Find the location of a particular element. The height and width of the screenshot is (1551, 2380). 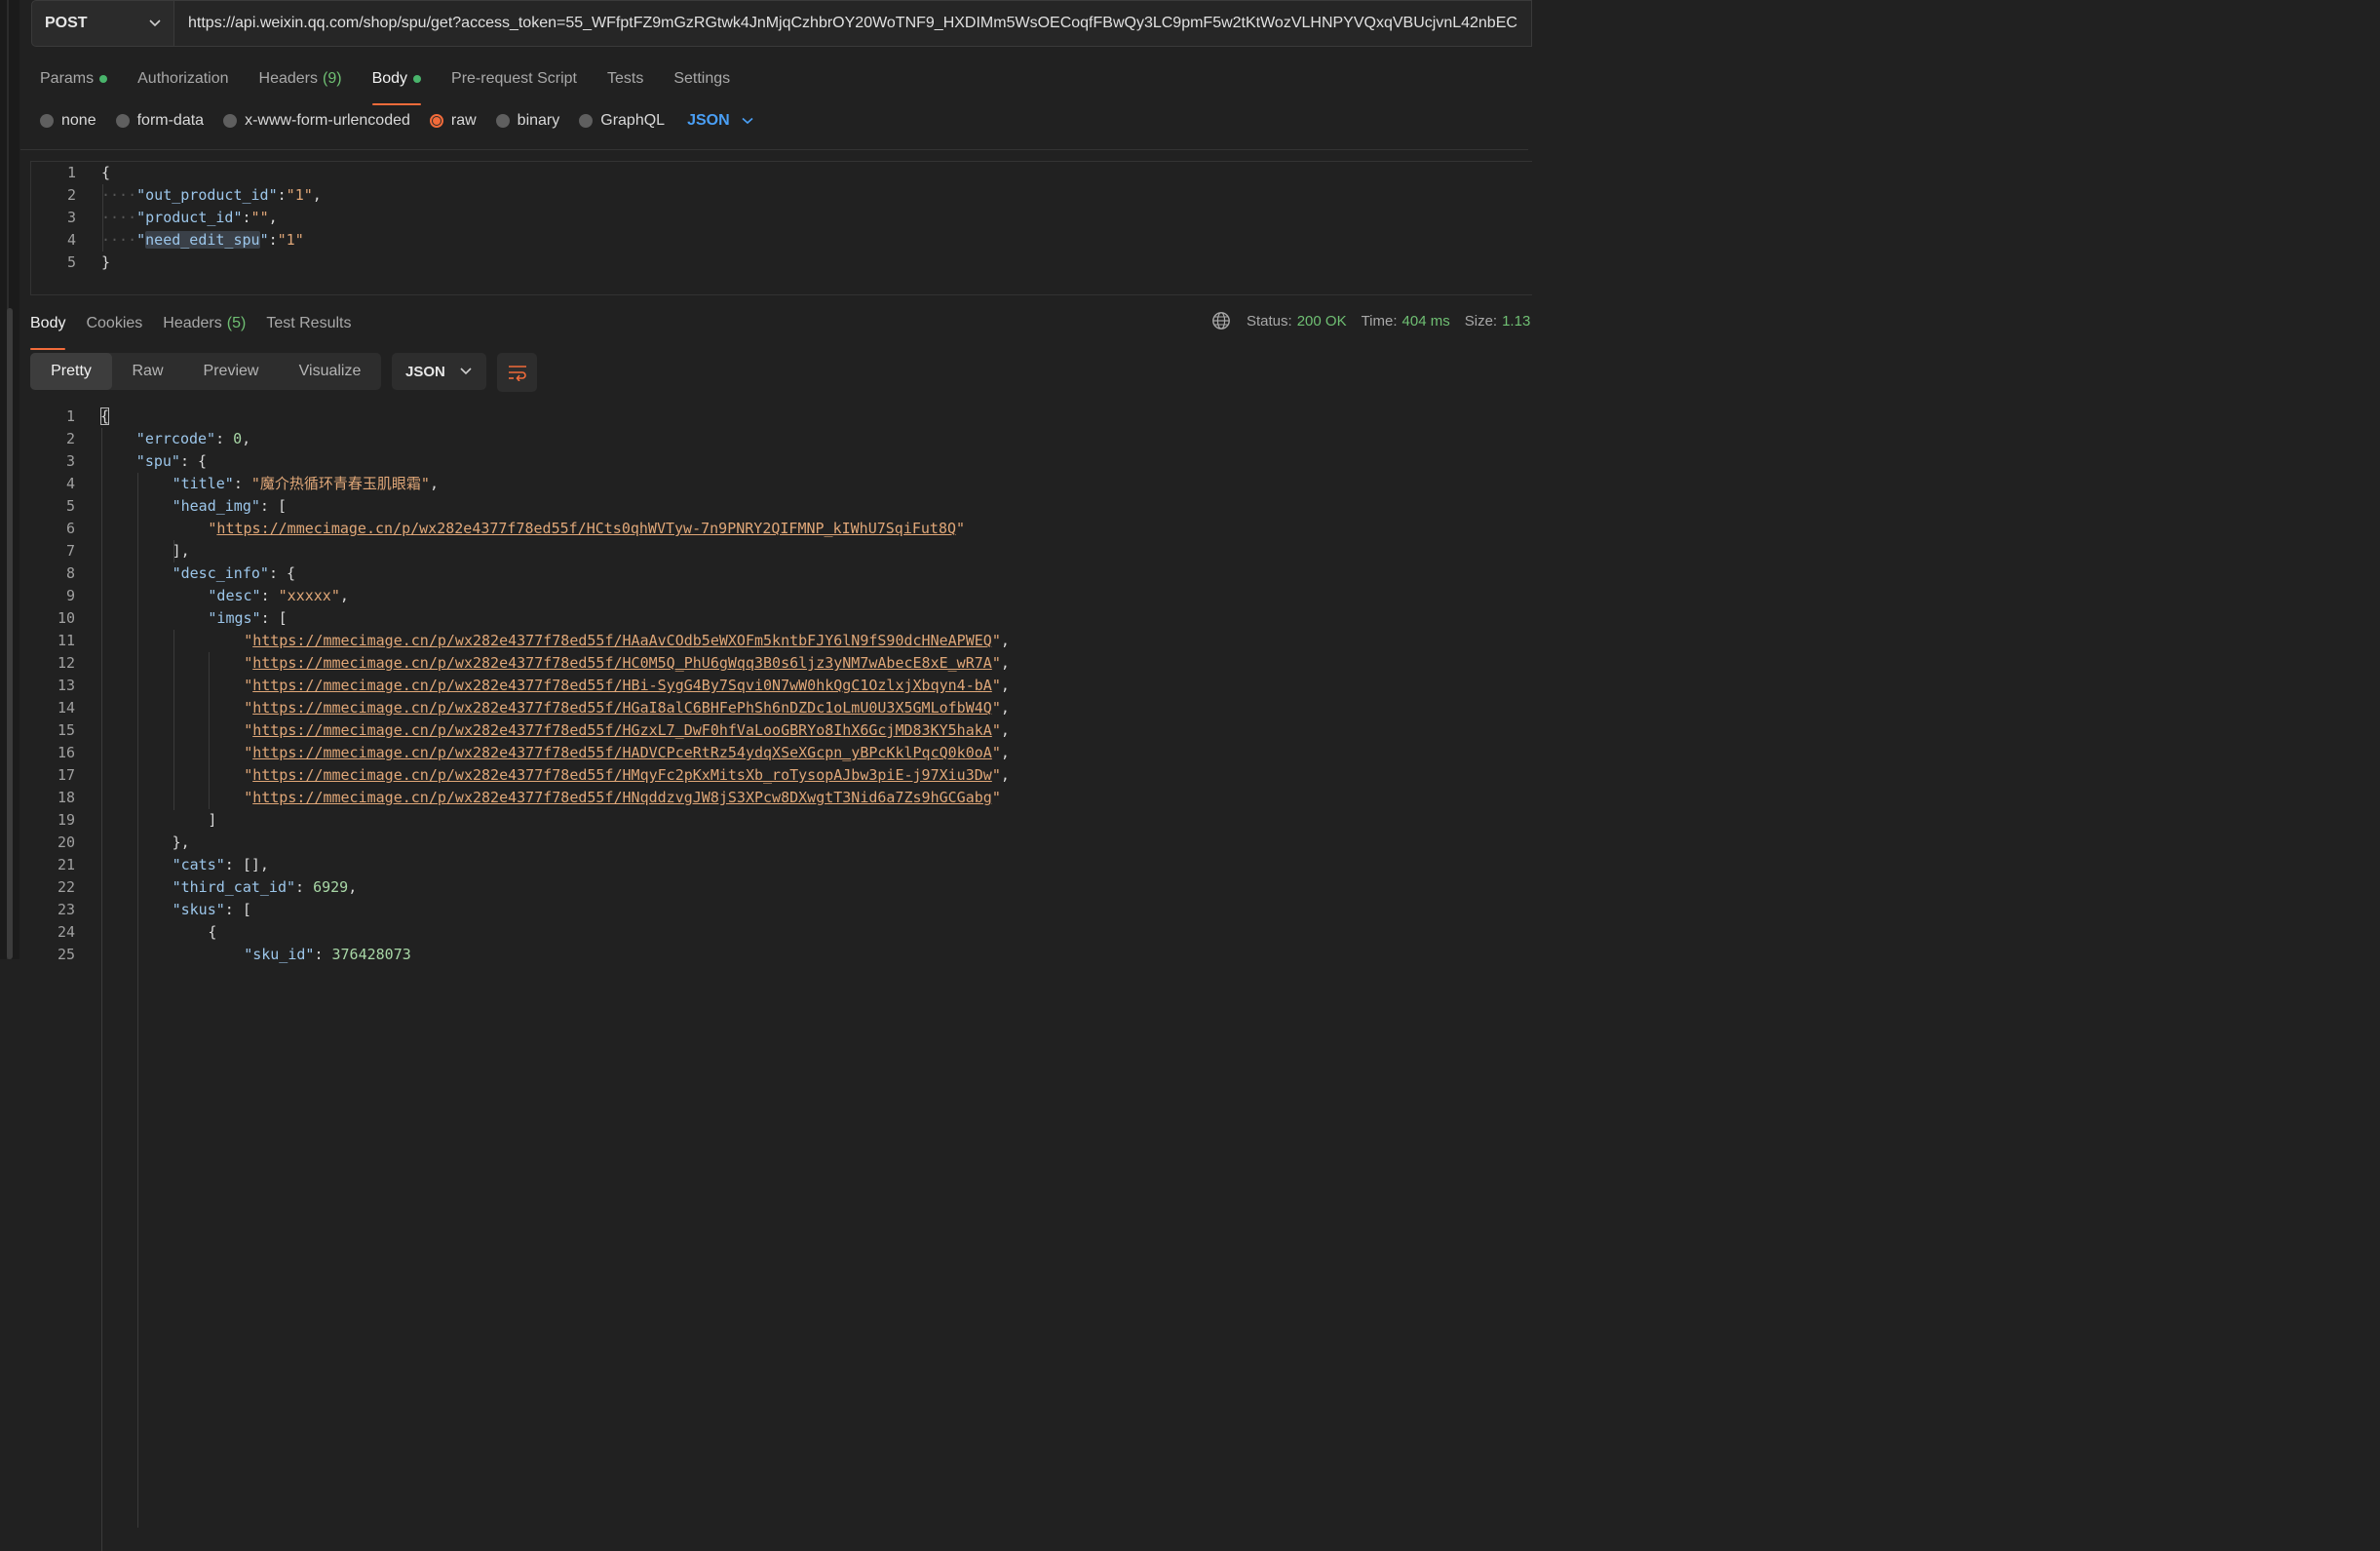

line-number: 4 is located at coordinates (70, 483).